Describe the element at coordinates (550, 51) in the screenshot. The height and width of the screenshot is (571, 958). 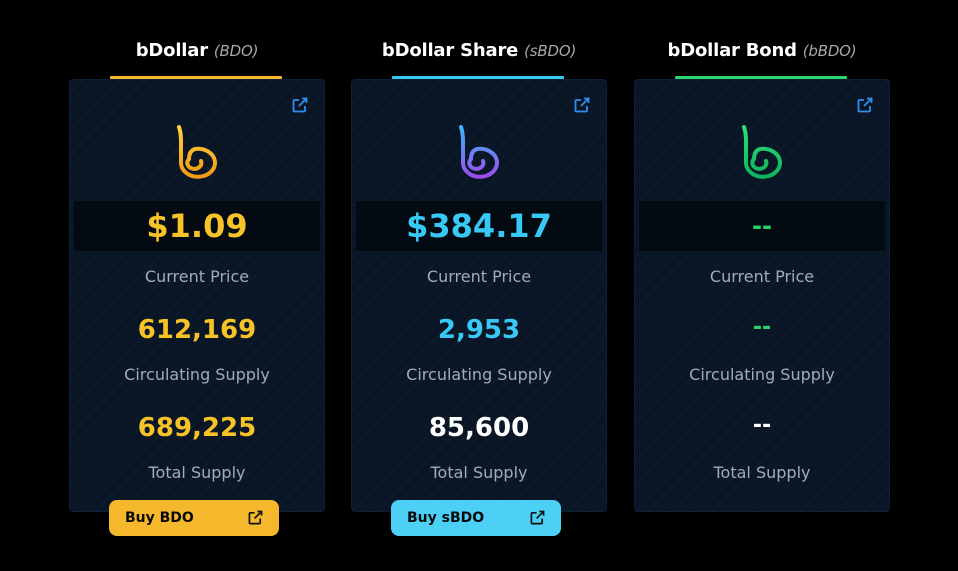
I see `token-ticker: (sBDO)` at that location.